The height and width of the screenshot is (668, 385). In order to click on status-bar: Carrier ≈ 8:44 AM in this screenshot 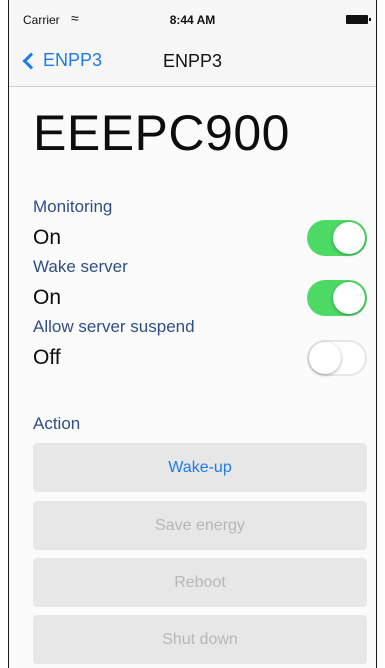, I will do `click(192, 20)`.